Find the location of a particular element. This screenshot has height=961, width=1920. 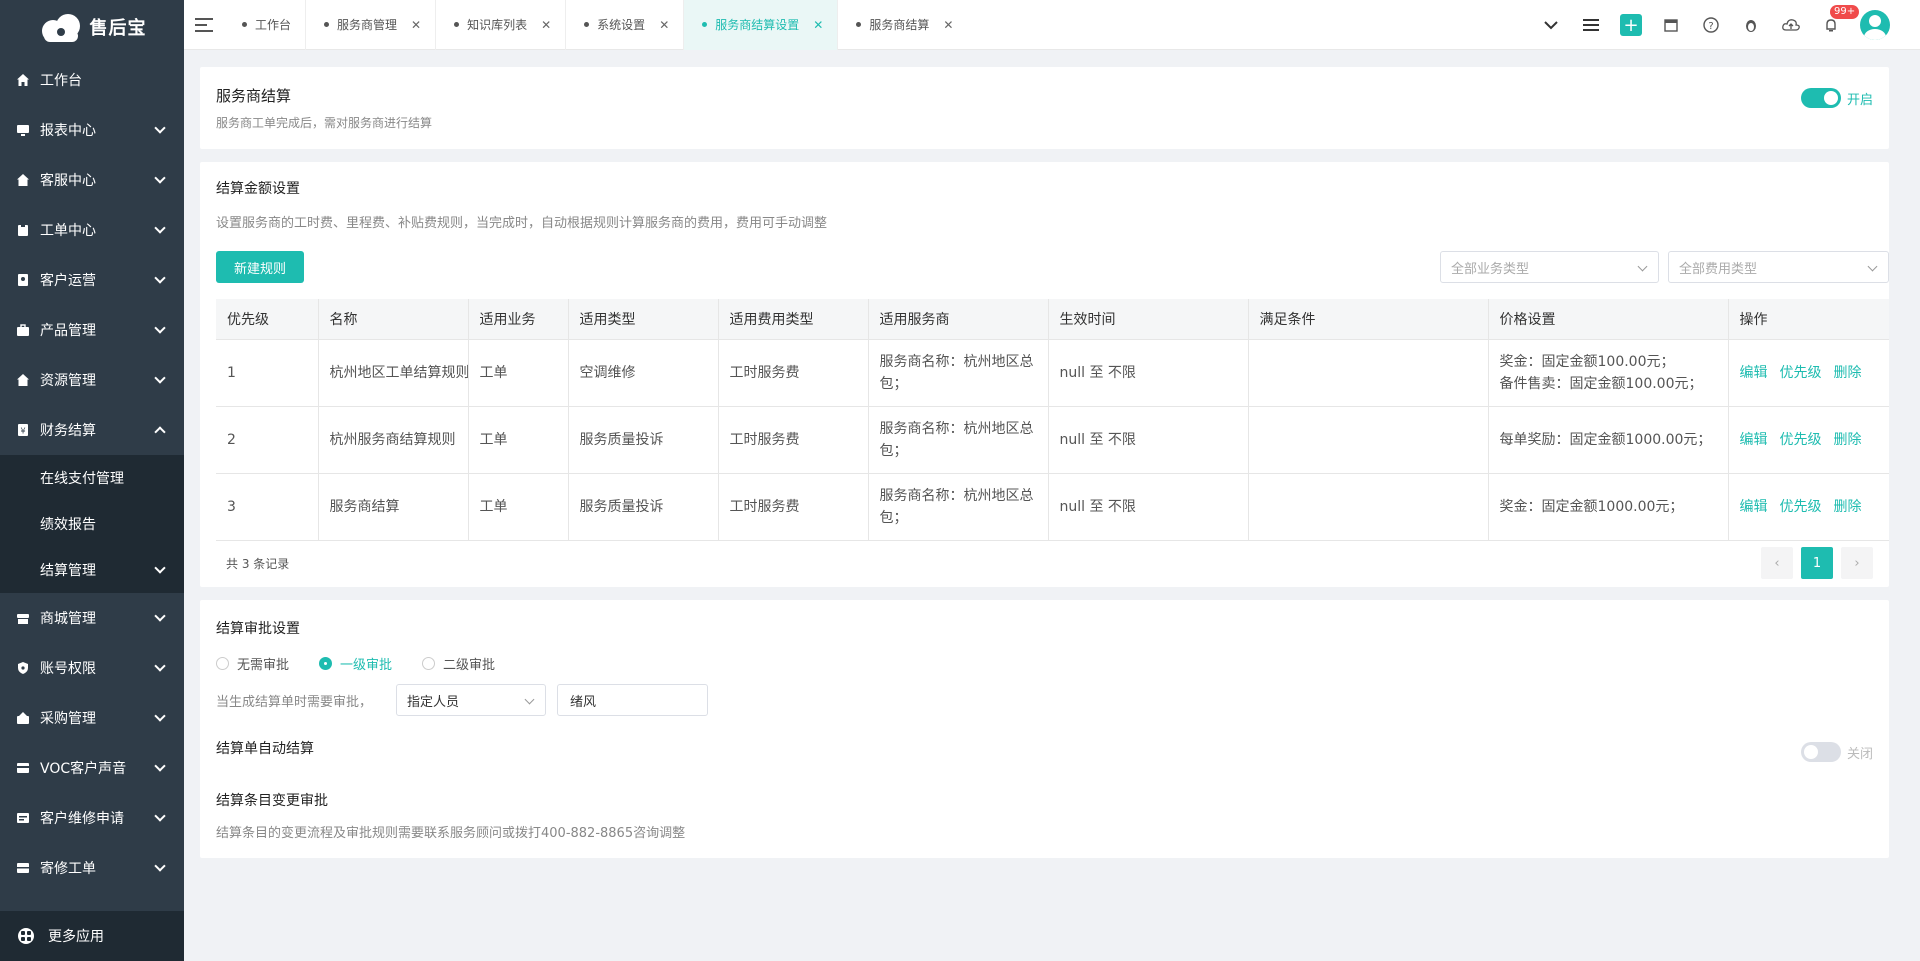

sidebar-item-finance: ¥ 财务结算 is located at coordinates (92, 430).